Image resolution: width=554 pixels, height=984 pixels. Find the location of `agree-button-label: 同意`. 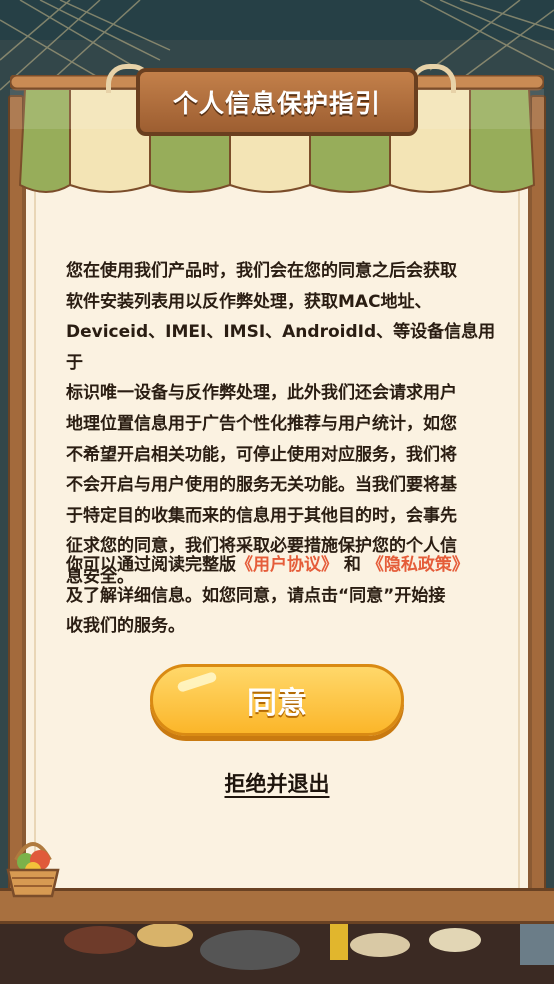

agree-button-label: 同意 is located at coordinates (277, 703).